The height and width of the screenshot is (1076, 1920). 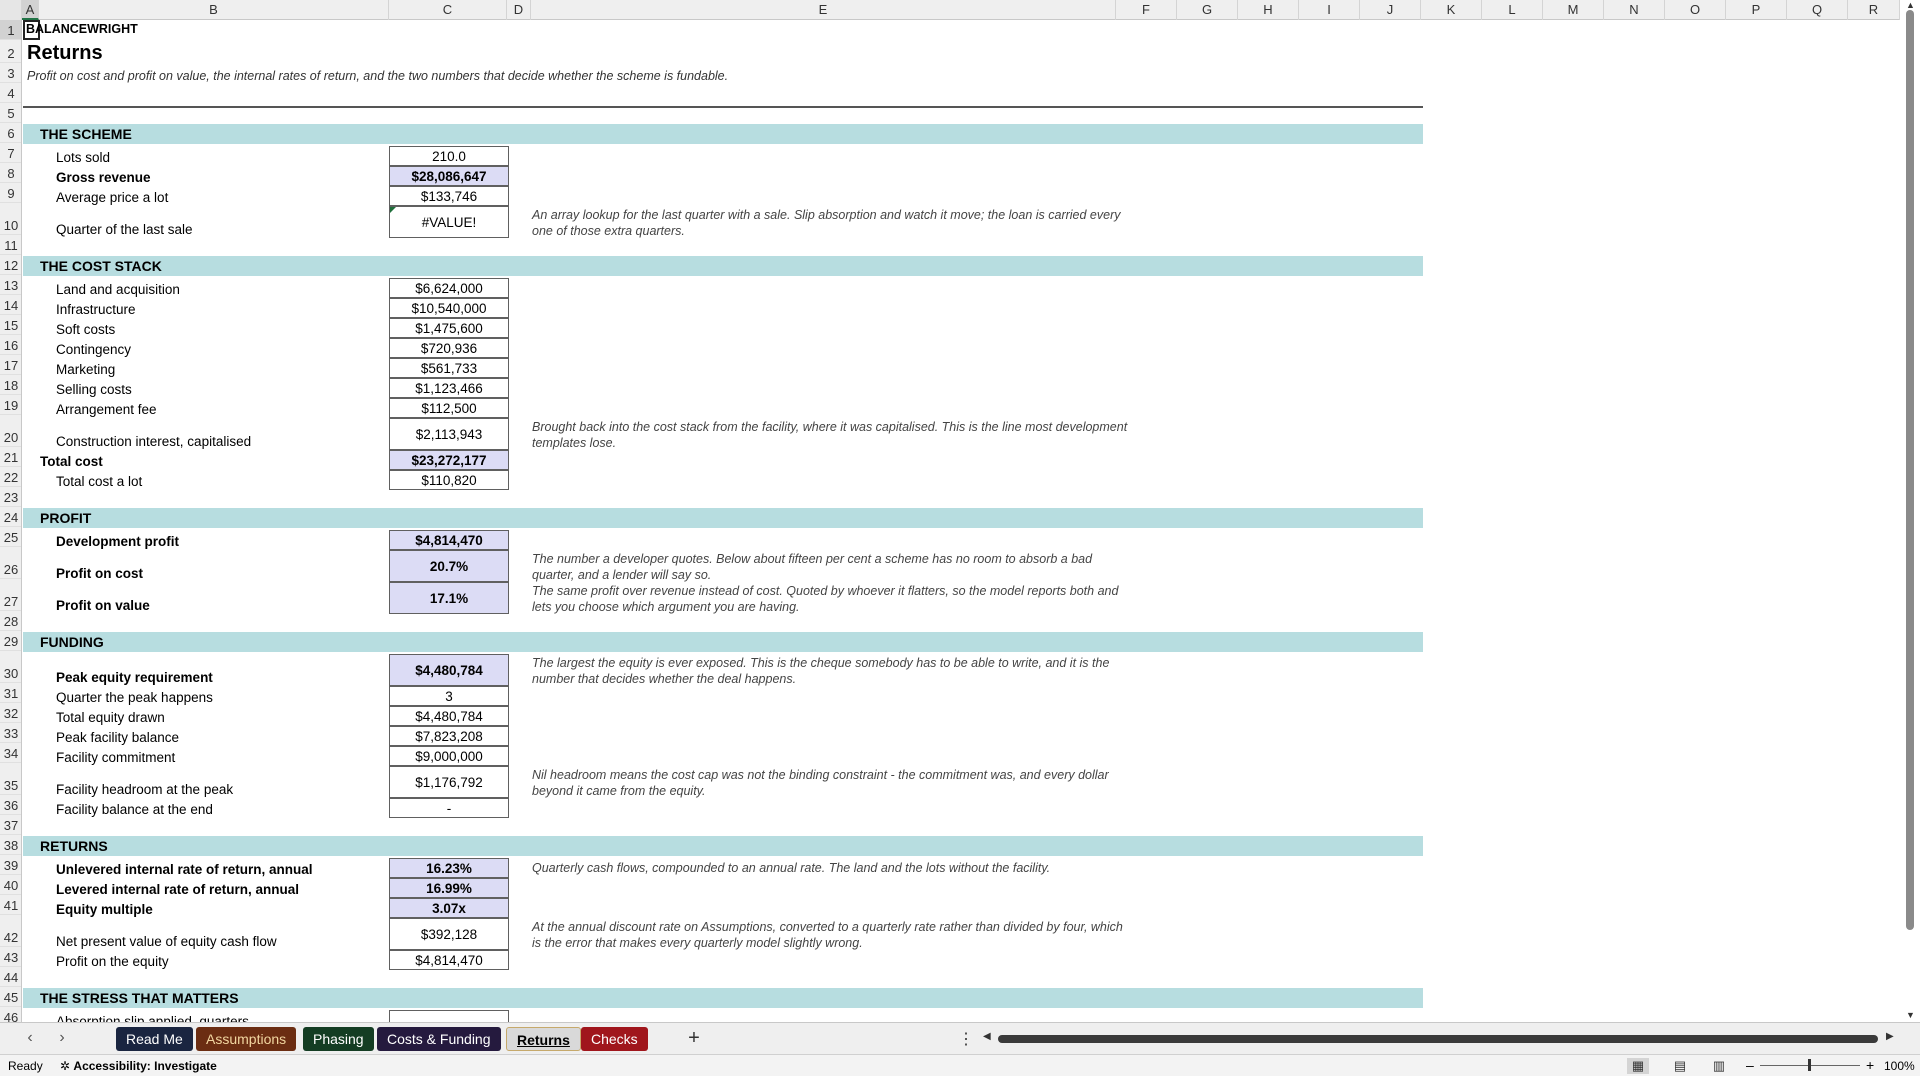 I want to click on value-soft-costs: $1,475,600, so click(x=449, y=328).